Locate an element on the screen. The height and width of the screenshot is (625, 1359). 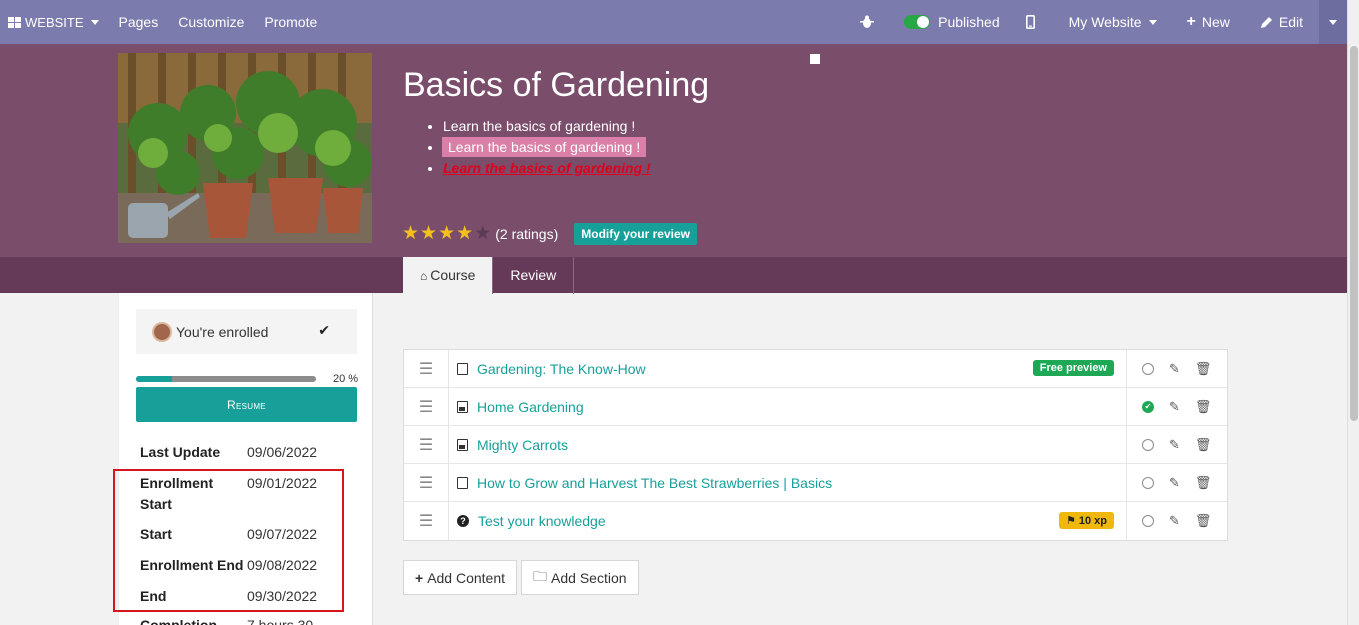
menu-promote: Promote is located at coordinates (290, 22).